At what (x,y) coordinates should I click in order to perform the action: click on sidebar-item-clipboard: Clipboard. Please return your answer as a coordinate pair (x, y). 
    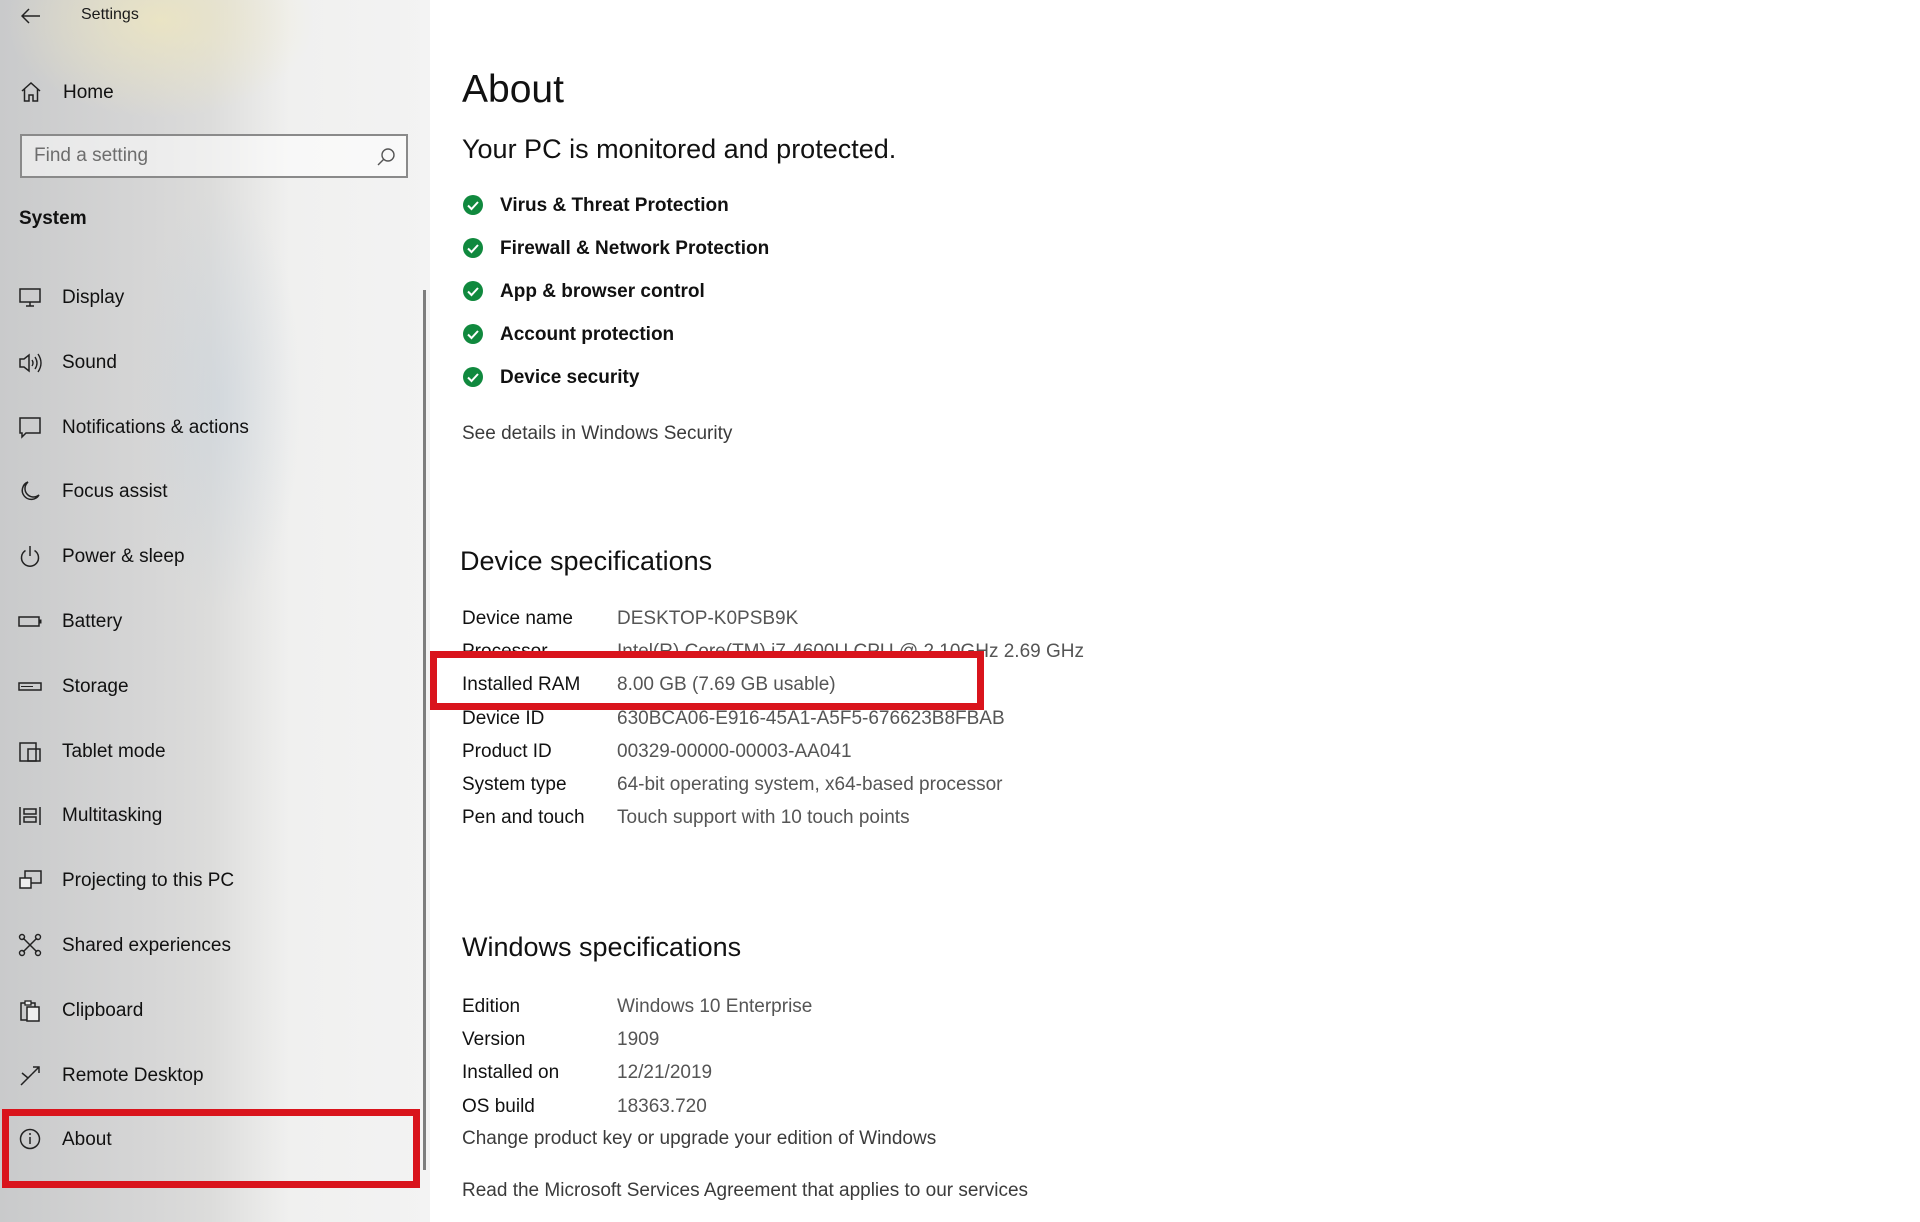
    Looking at the image, I should click on (215, 1016).